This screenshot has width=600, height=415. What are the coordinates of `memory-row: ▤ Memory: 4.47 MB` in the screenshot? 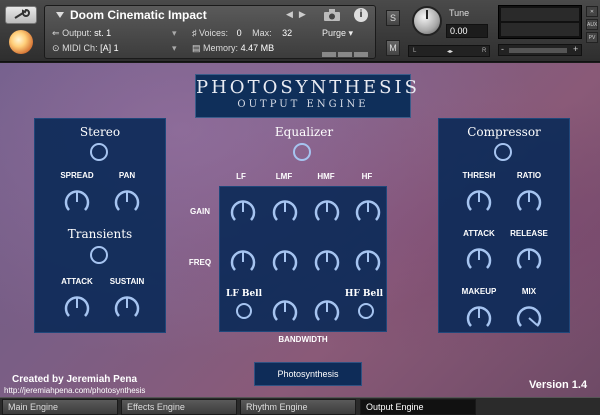 It's located at (233, 48).